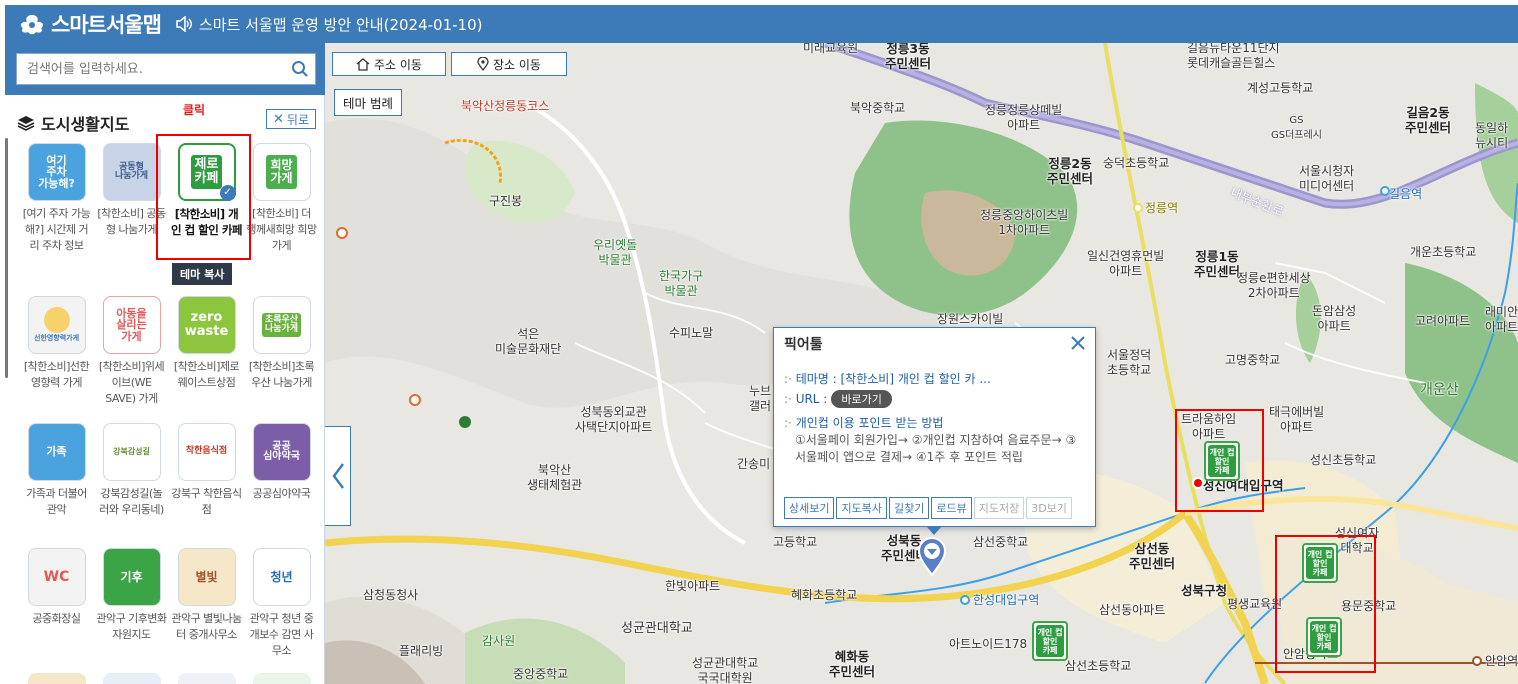 The image size is (1518, 684). Describe the element at coordinates (816, 379) in the screenshot. I see `popup-theme-key: 테마명 :` at that location.